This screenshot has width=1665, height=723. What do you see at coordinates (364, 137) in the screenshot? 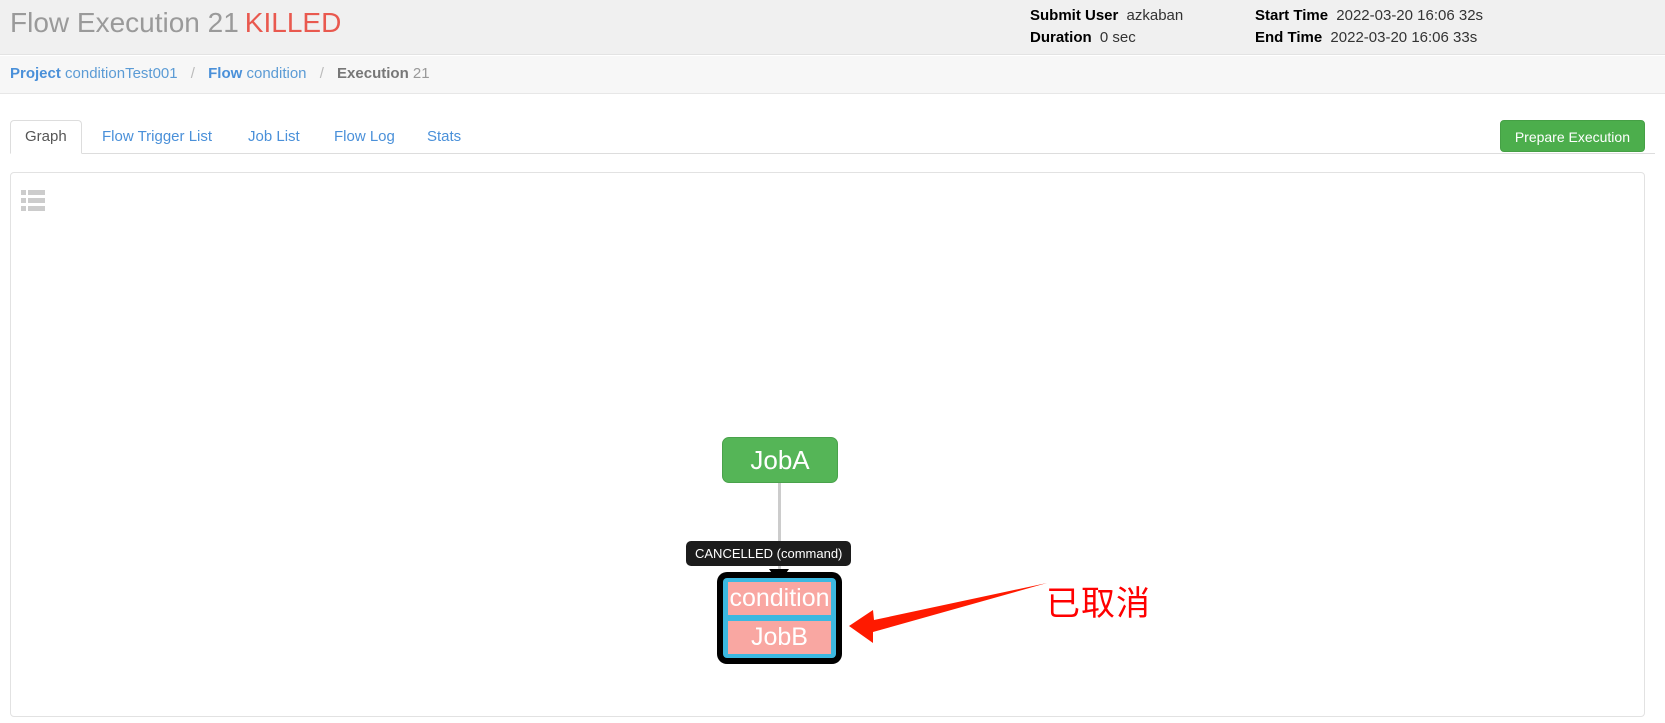
I see `tab-flow-log: Flow Log` at bounding box center [364, 137].